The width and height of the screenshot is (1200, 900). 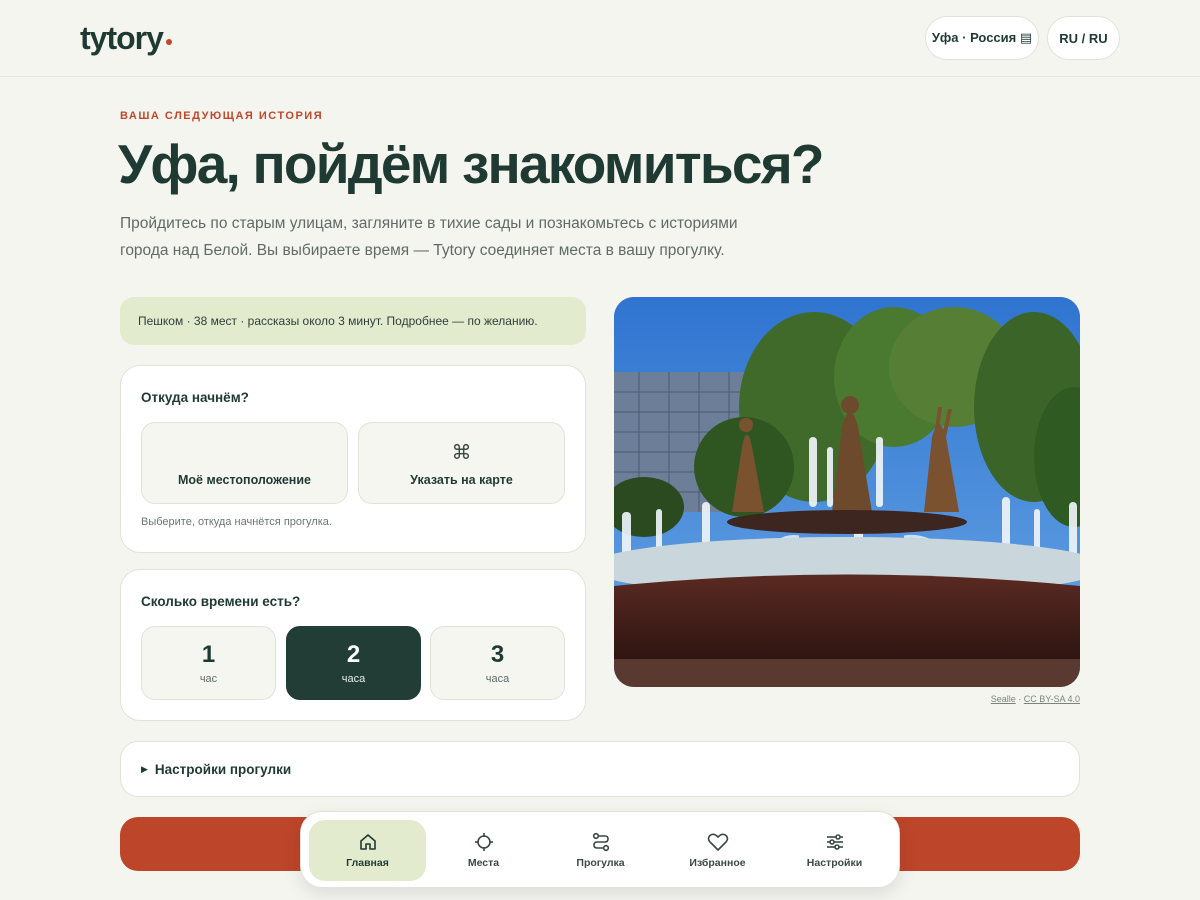 What do you see at coordinates (717, 842) in the screenshot?
I see `heart-icon` at bounding box center [717, 842].